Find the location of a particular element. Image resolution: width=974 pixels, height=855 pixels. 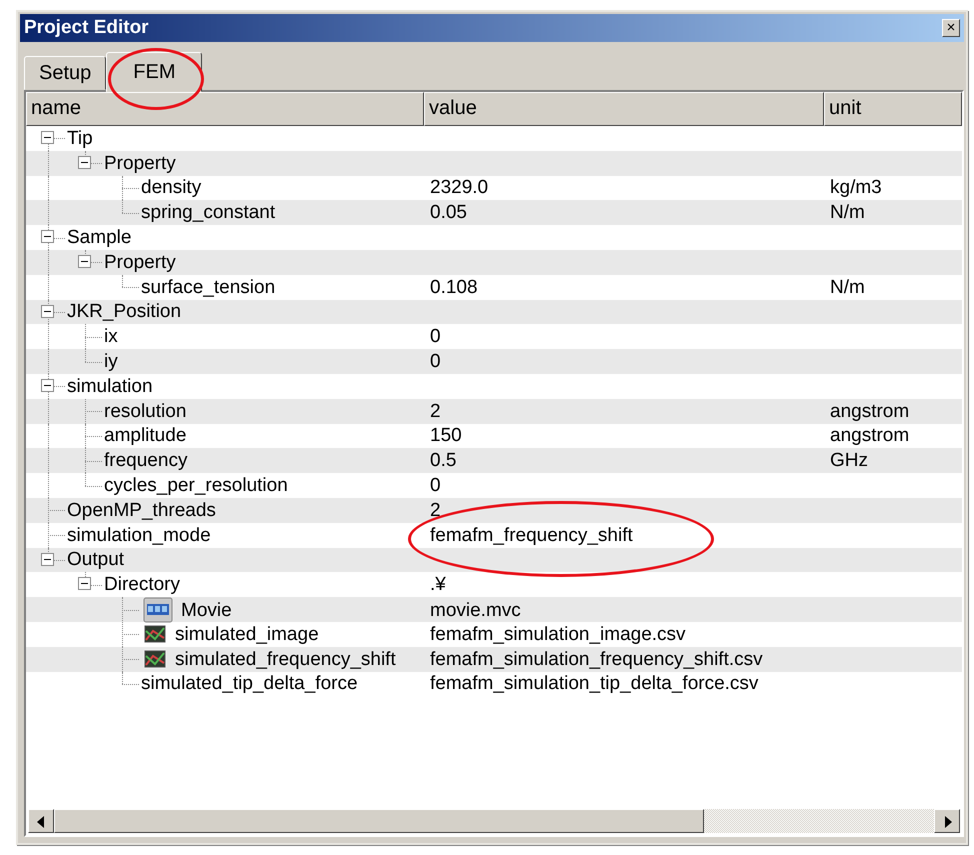

tree-node-label: simulation_mode is located at coordinates (139, 535).